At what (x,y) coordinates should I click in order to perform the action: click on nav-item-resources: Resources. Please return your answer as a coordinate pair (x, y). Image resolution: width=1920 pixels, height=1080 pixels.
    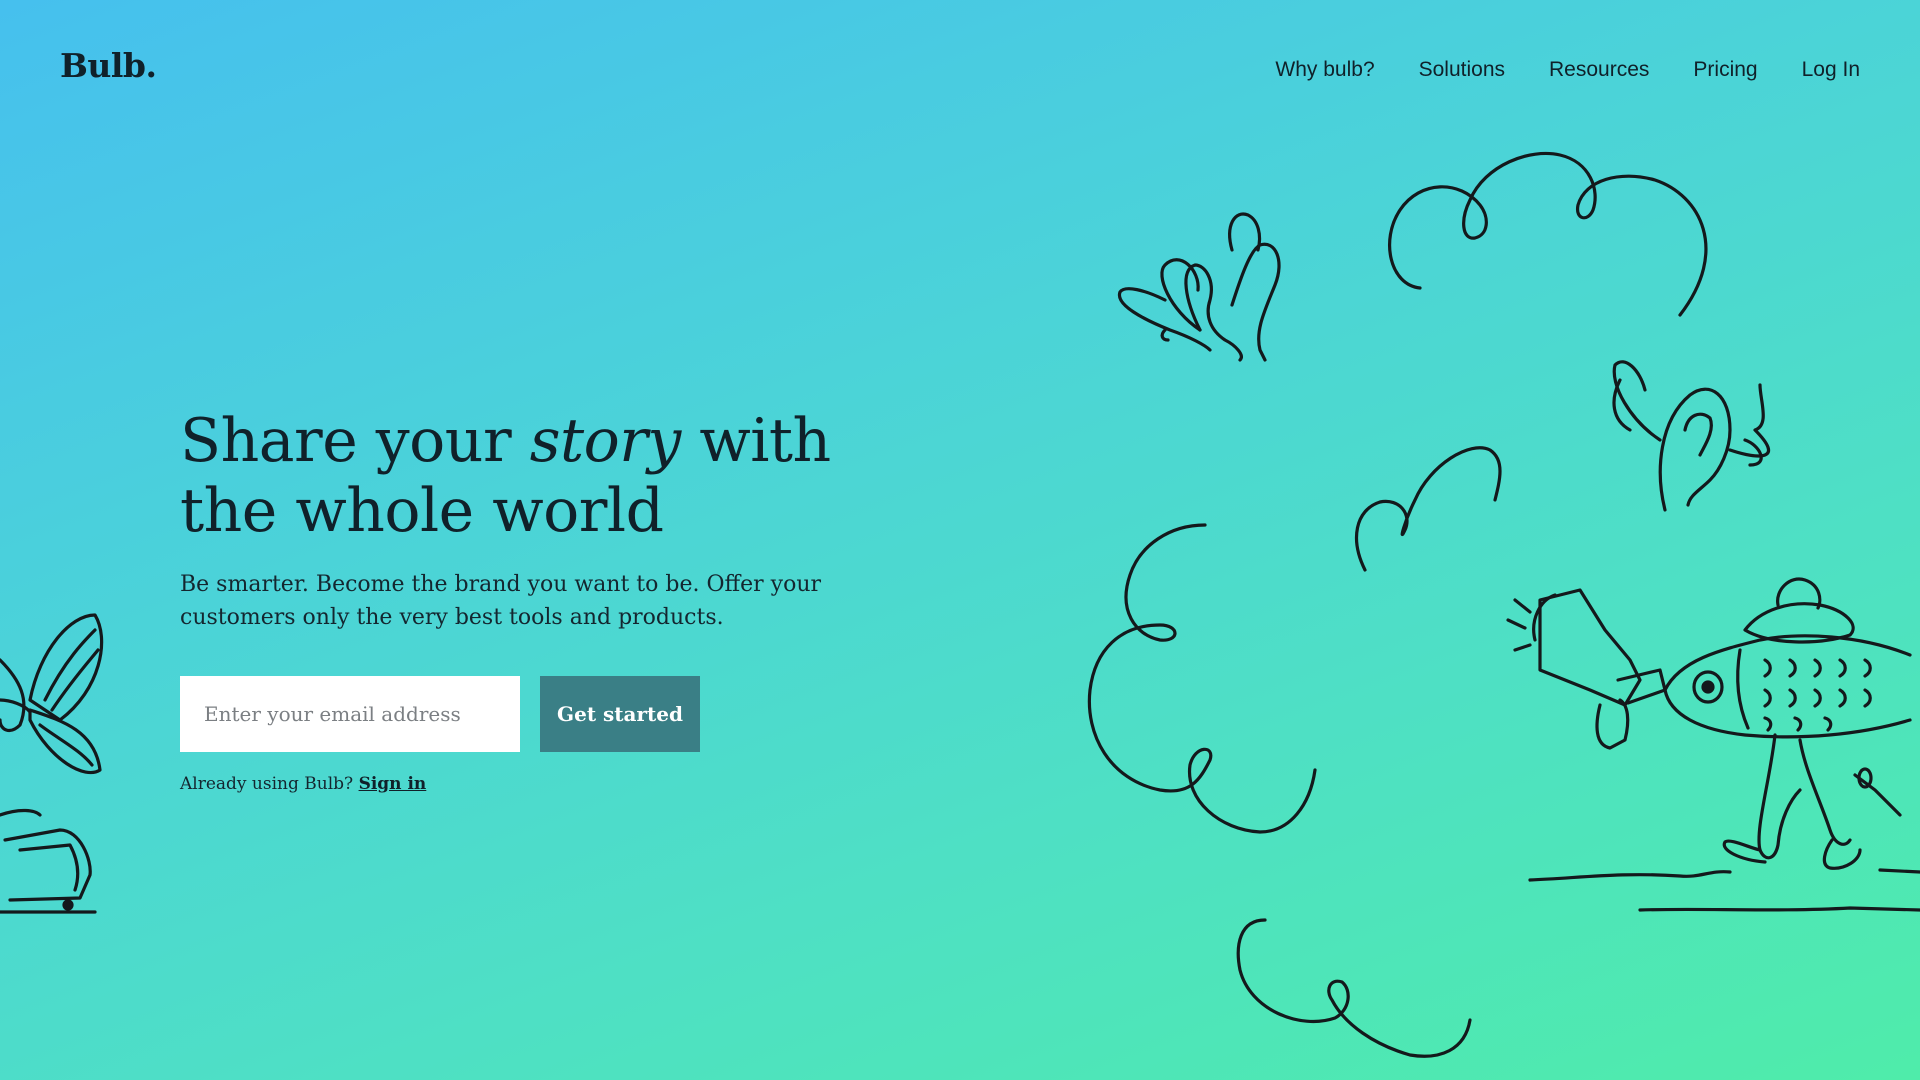
    Looking at the image, I should click on (1599, 70).